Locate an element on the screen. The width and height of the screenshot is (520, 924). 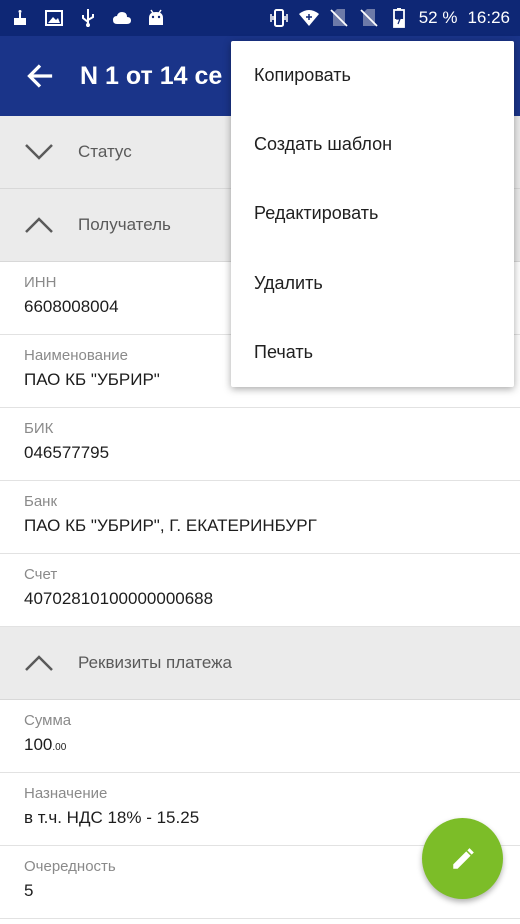
chevron-down-icon is located at coordinates (39, 152).